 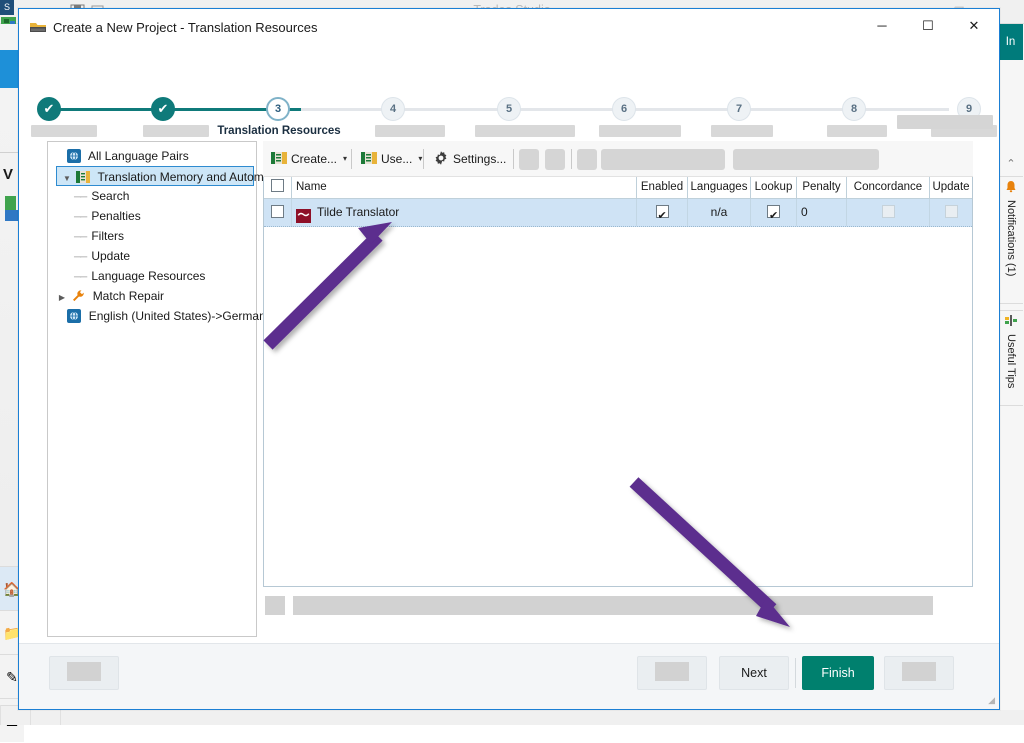 I want to click on rail-green-swatch, so click(x=10, y=203).